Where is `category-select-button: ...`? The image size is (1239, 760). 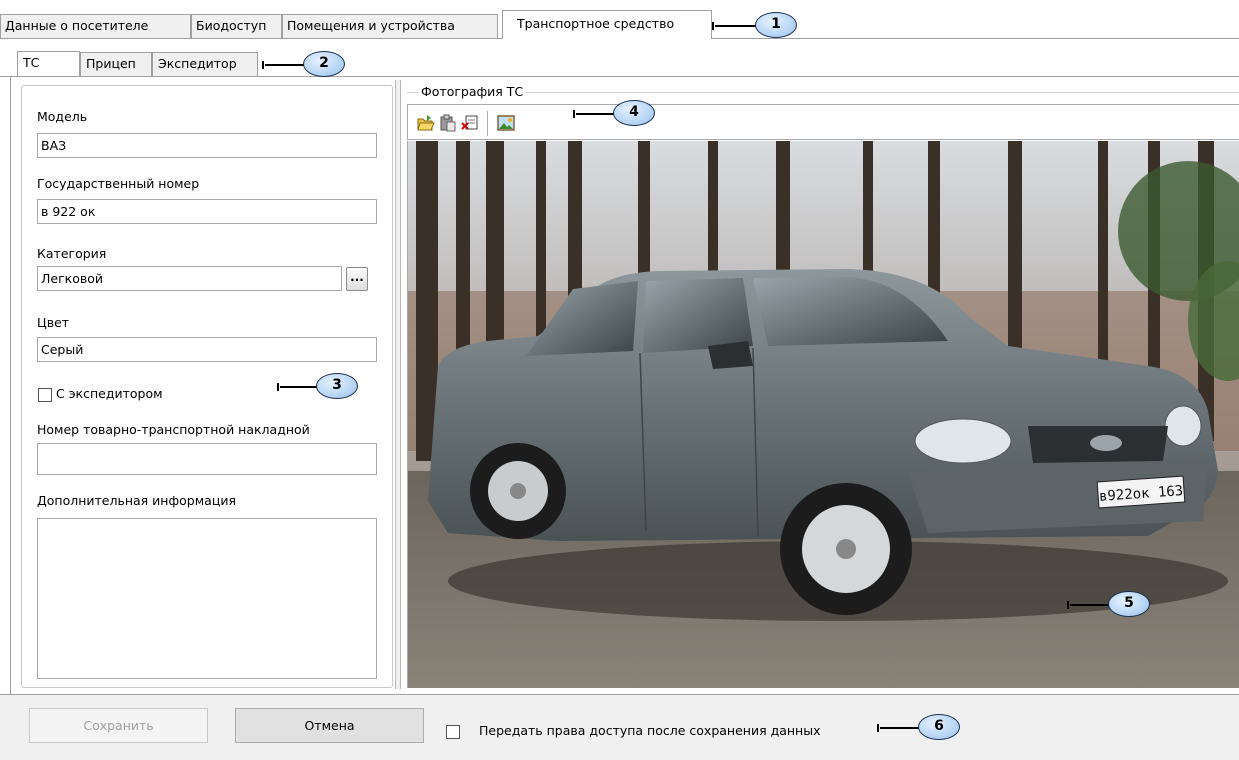 category-select-button: ... is located at coordinates (357, 279).